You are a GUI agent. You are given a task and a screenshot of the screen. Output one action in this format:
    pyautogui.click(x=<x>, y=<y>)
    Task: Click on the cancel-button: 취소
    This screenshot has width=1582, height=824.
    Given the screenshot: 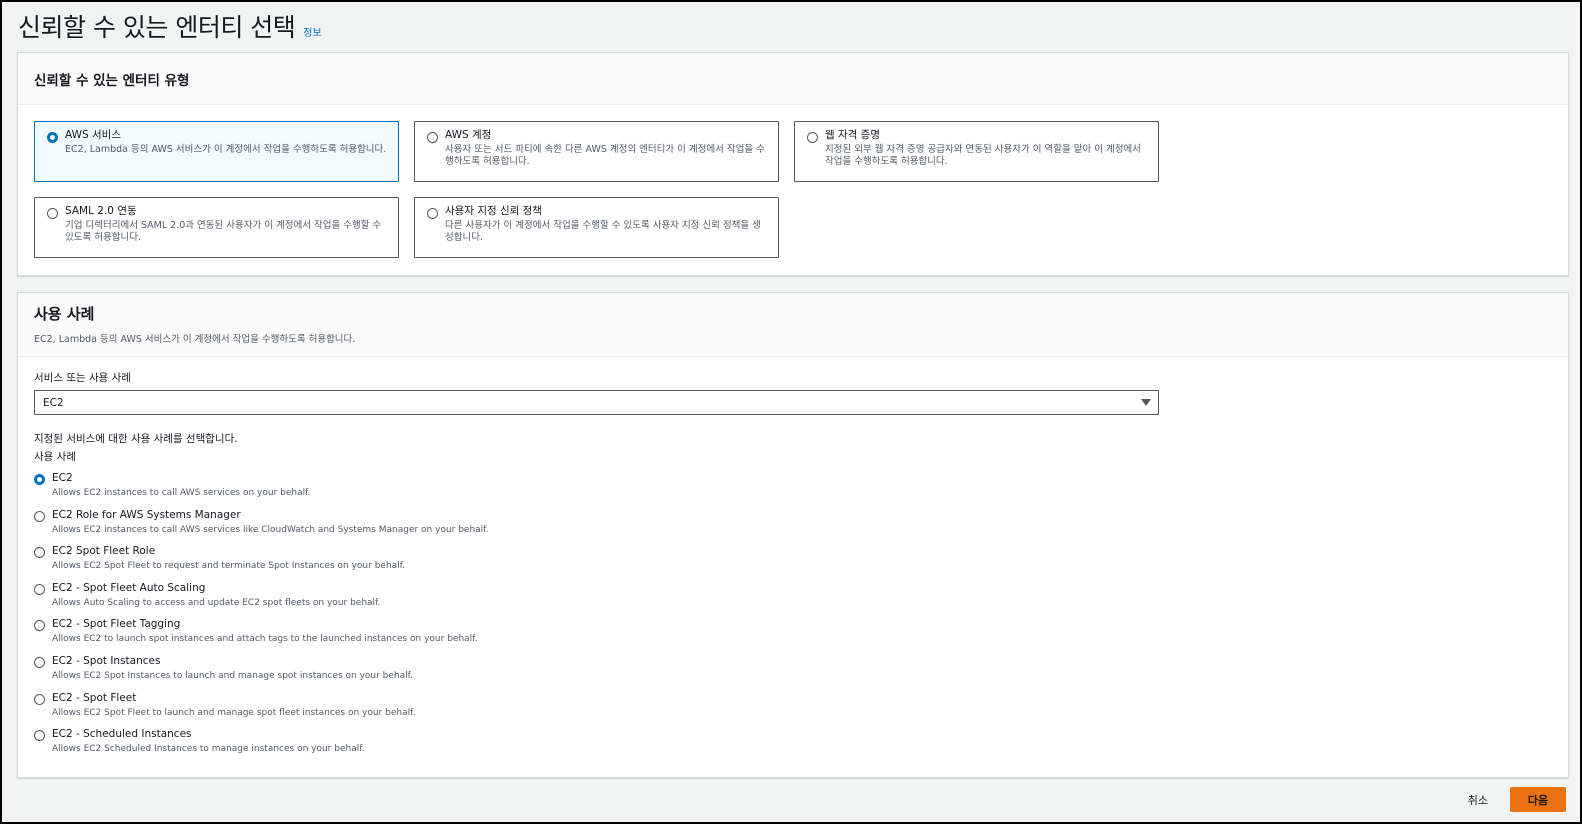 What is the action you would take?
    pyautogui.click(x=1478, y=799)
    